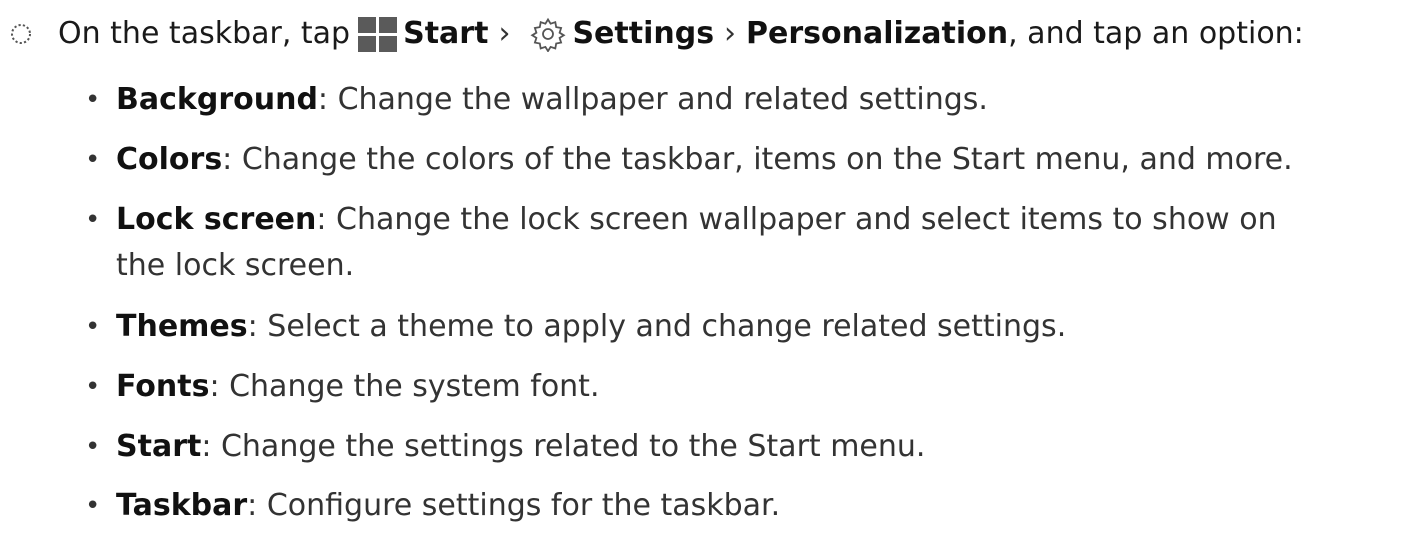  Describe the element at coordinates (217, 99) in the screenshot. I see `option-name: Background` at that location.